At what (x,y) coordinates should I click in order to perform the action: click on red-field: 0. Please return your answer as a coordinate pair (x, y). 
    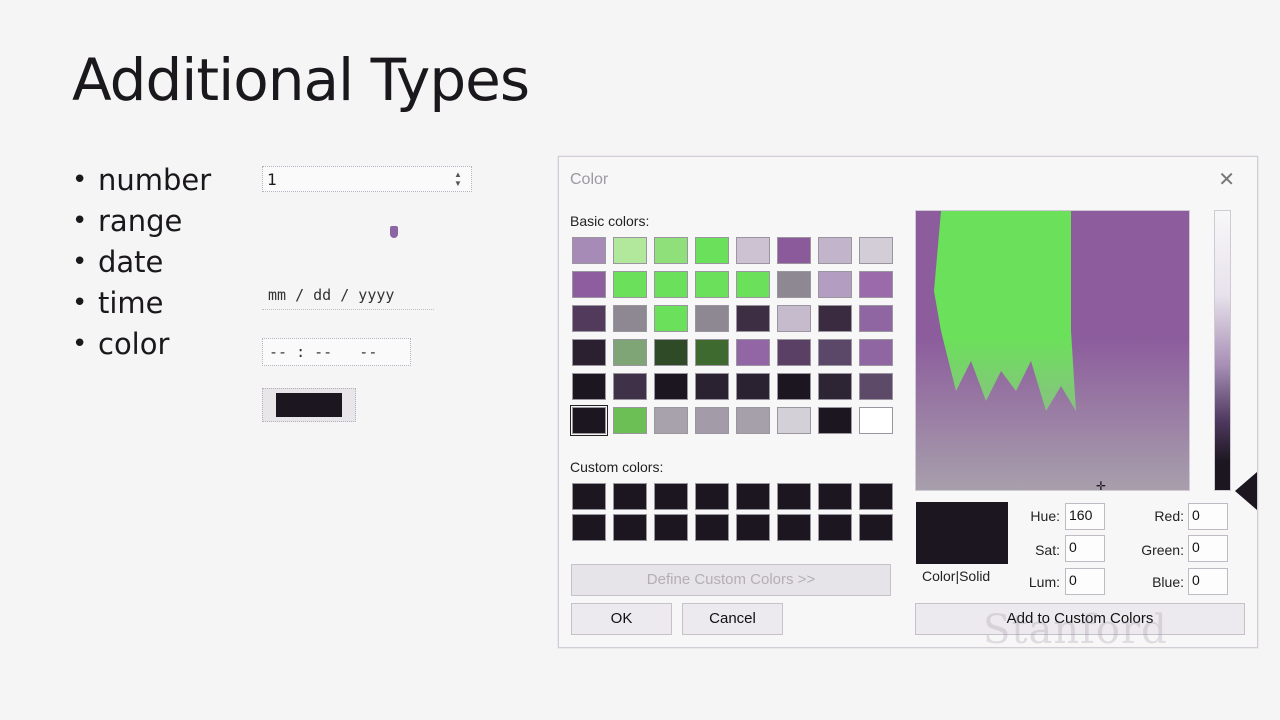
    Looking at the image, I should click on (1208, 516).